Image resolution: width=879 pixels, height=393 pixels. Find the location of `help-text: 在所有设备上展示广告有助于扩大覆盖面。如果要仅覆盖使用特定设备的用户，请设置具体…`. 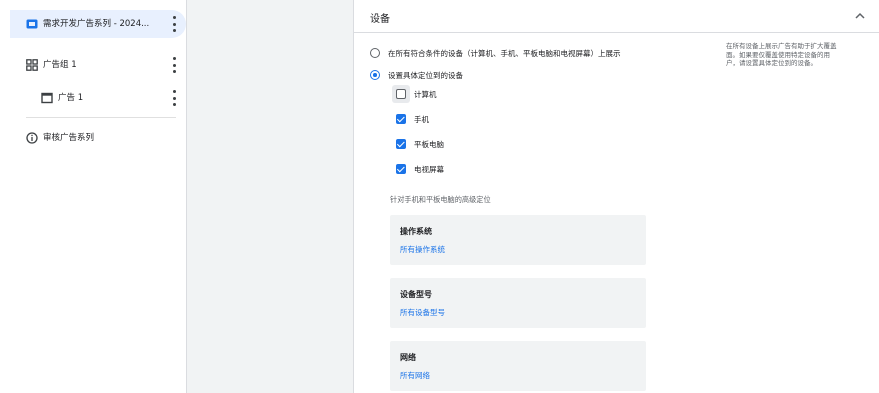

help-text: 在所有设备上展示广告有助于扩大覆盖面。如果要仅覆盖使用特定设备的用户，请设置具体… is located at coordinates (781, 54).